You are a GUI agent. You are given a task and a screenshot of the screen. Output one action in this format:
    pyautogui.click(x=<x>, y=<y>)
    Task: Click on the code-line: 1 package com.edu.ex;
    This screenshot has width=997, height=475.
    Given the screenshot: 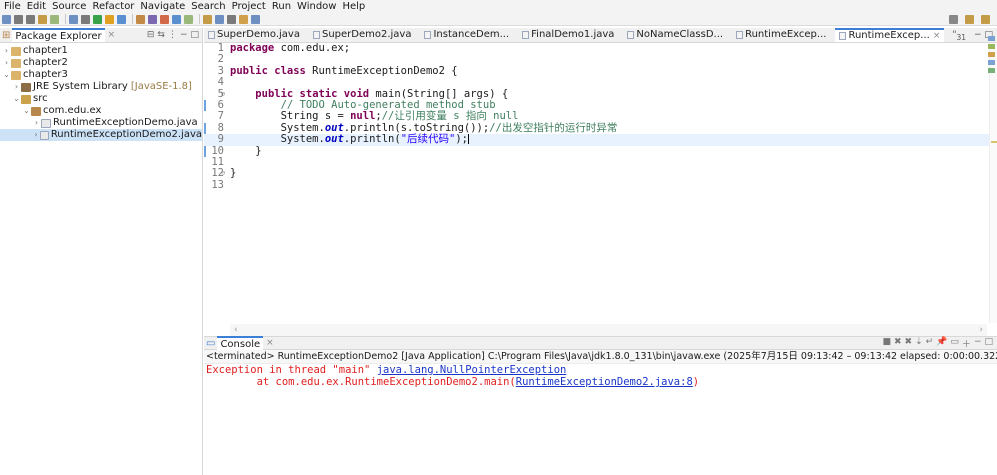 What is the action you would take?
    pyautogui.click(x=596, y=48)
    